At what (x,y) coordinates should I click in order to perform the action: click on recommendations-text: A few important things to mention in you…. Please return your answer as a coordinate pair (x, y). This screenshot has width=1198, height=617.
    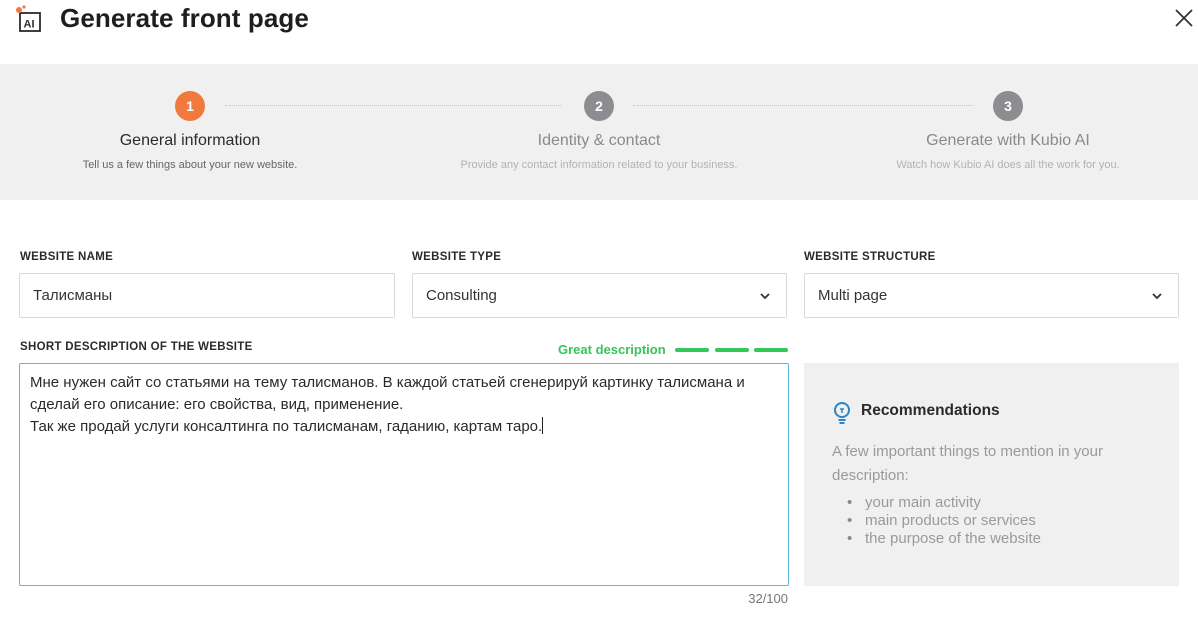
    Looking at the image, I should click on (967, 463).